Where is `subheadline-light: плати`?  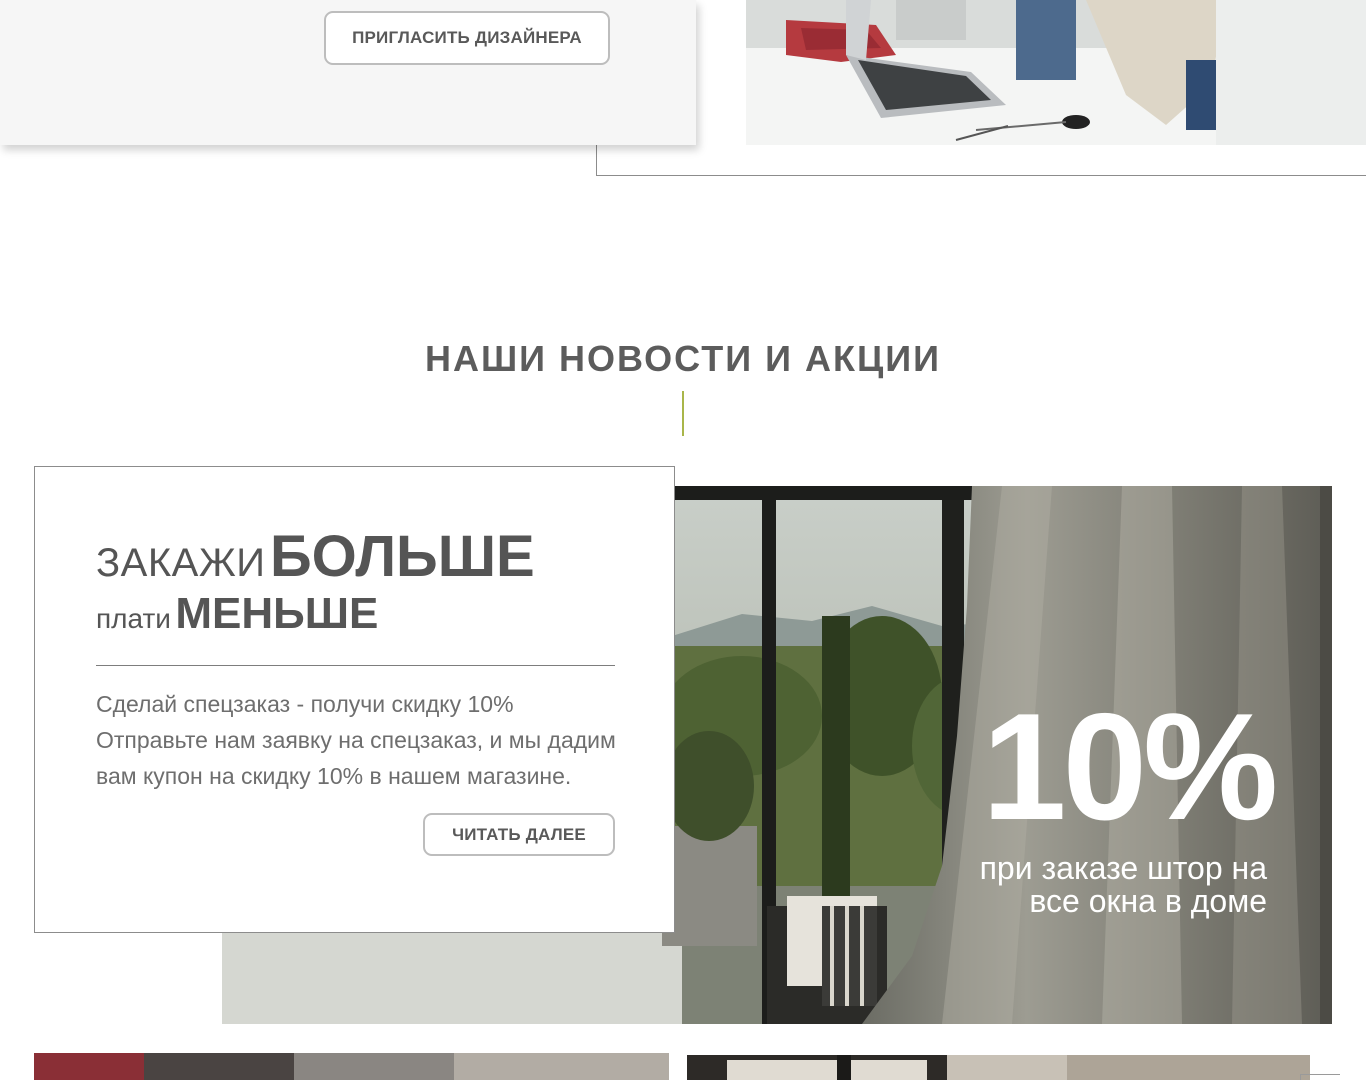
subheadline-light: плати is located at coordinates (133, 618).